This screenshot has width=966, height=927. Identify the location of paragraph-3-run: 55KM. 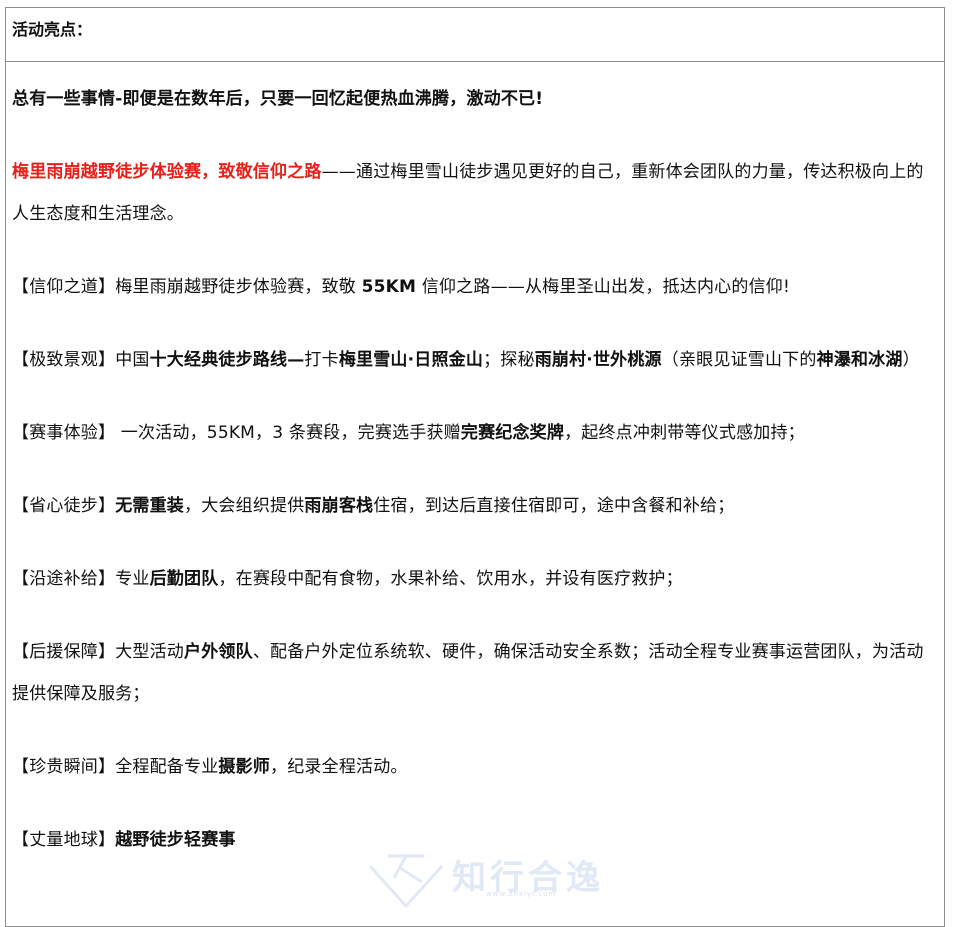
(389, 287).